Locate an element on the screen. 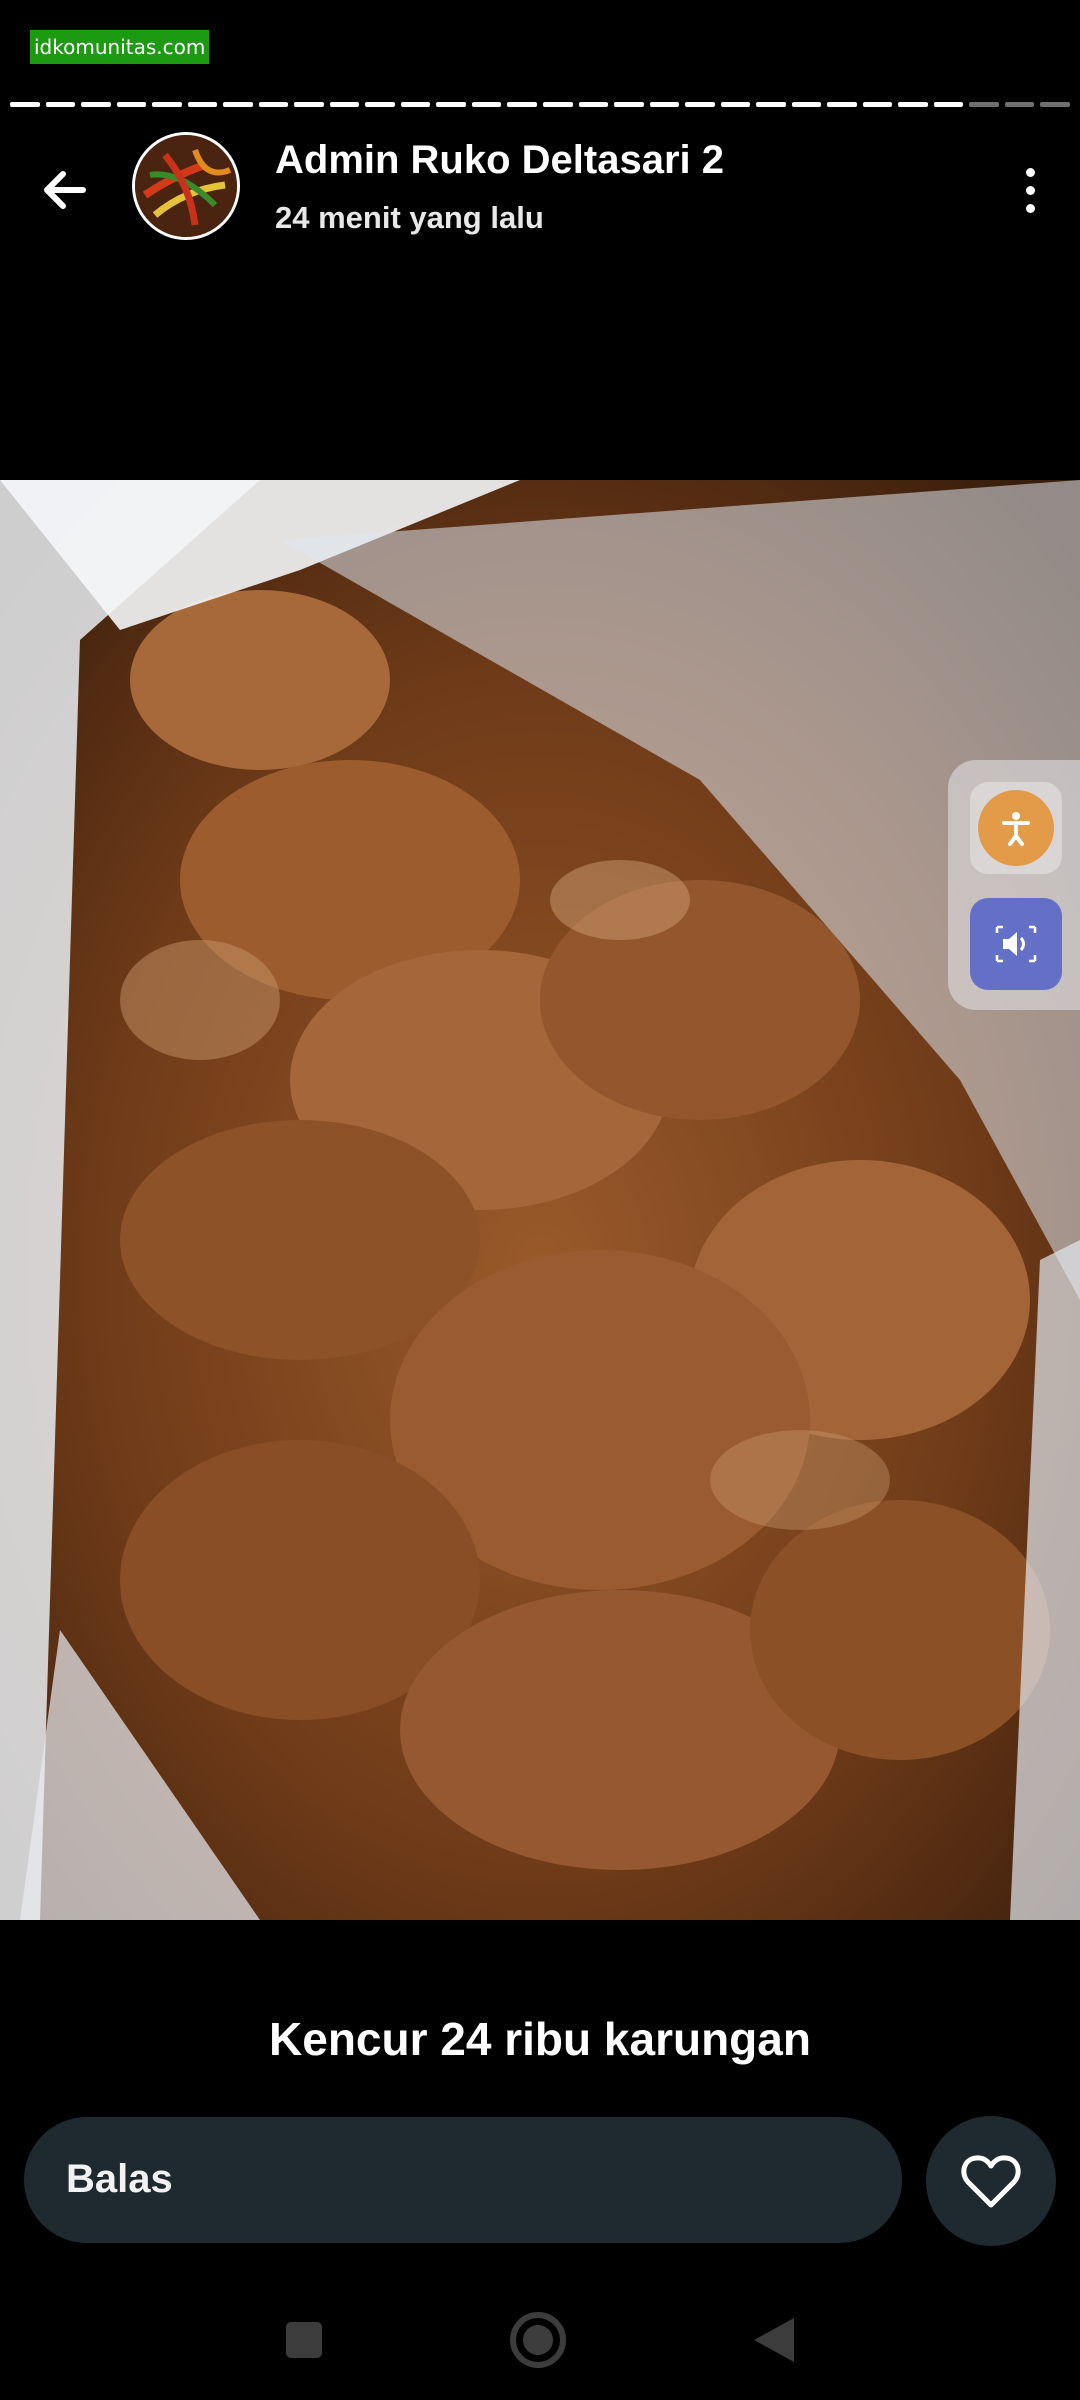 Image resolution: width=1080 pixels, height=2400 pixels. sound-button is located at coordinates (1016, 944).